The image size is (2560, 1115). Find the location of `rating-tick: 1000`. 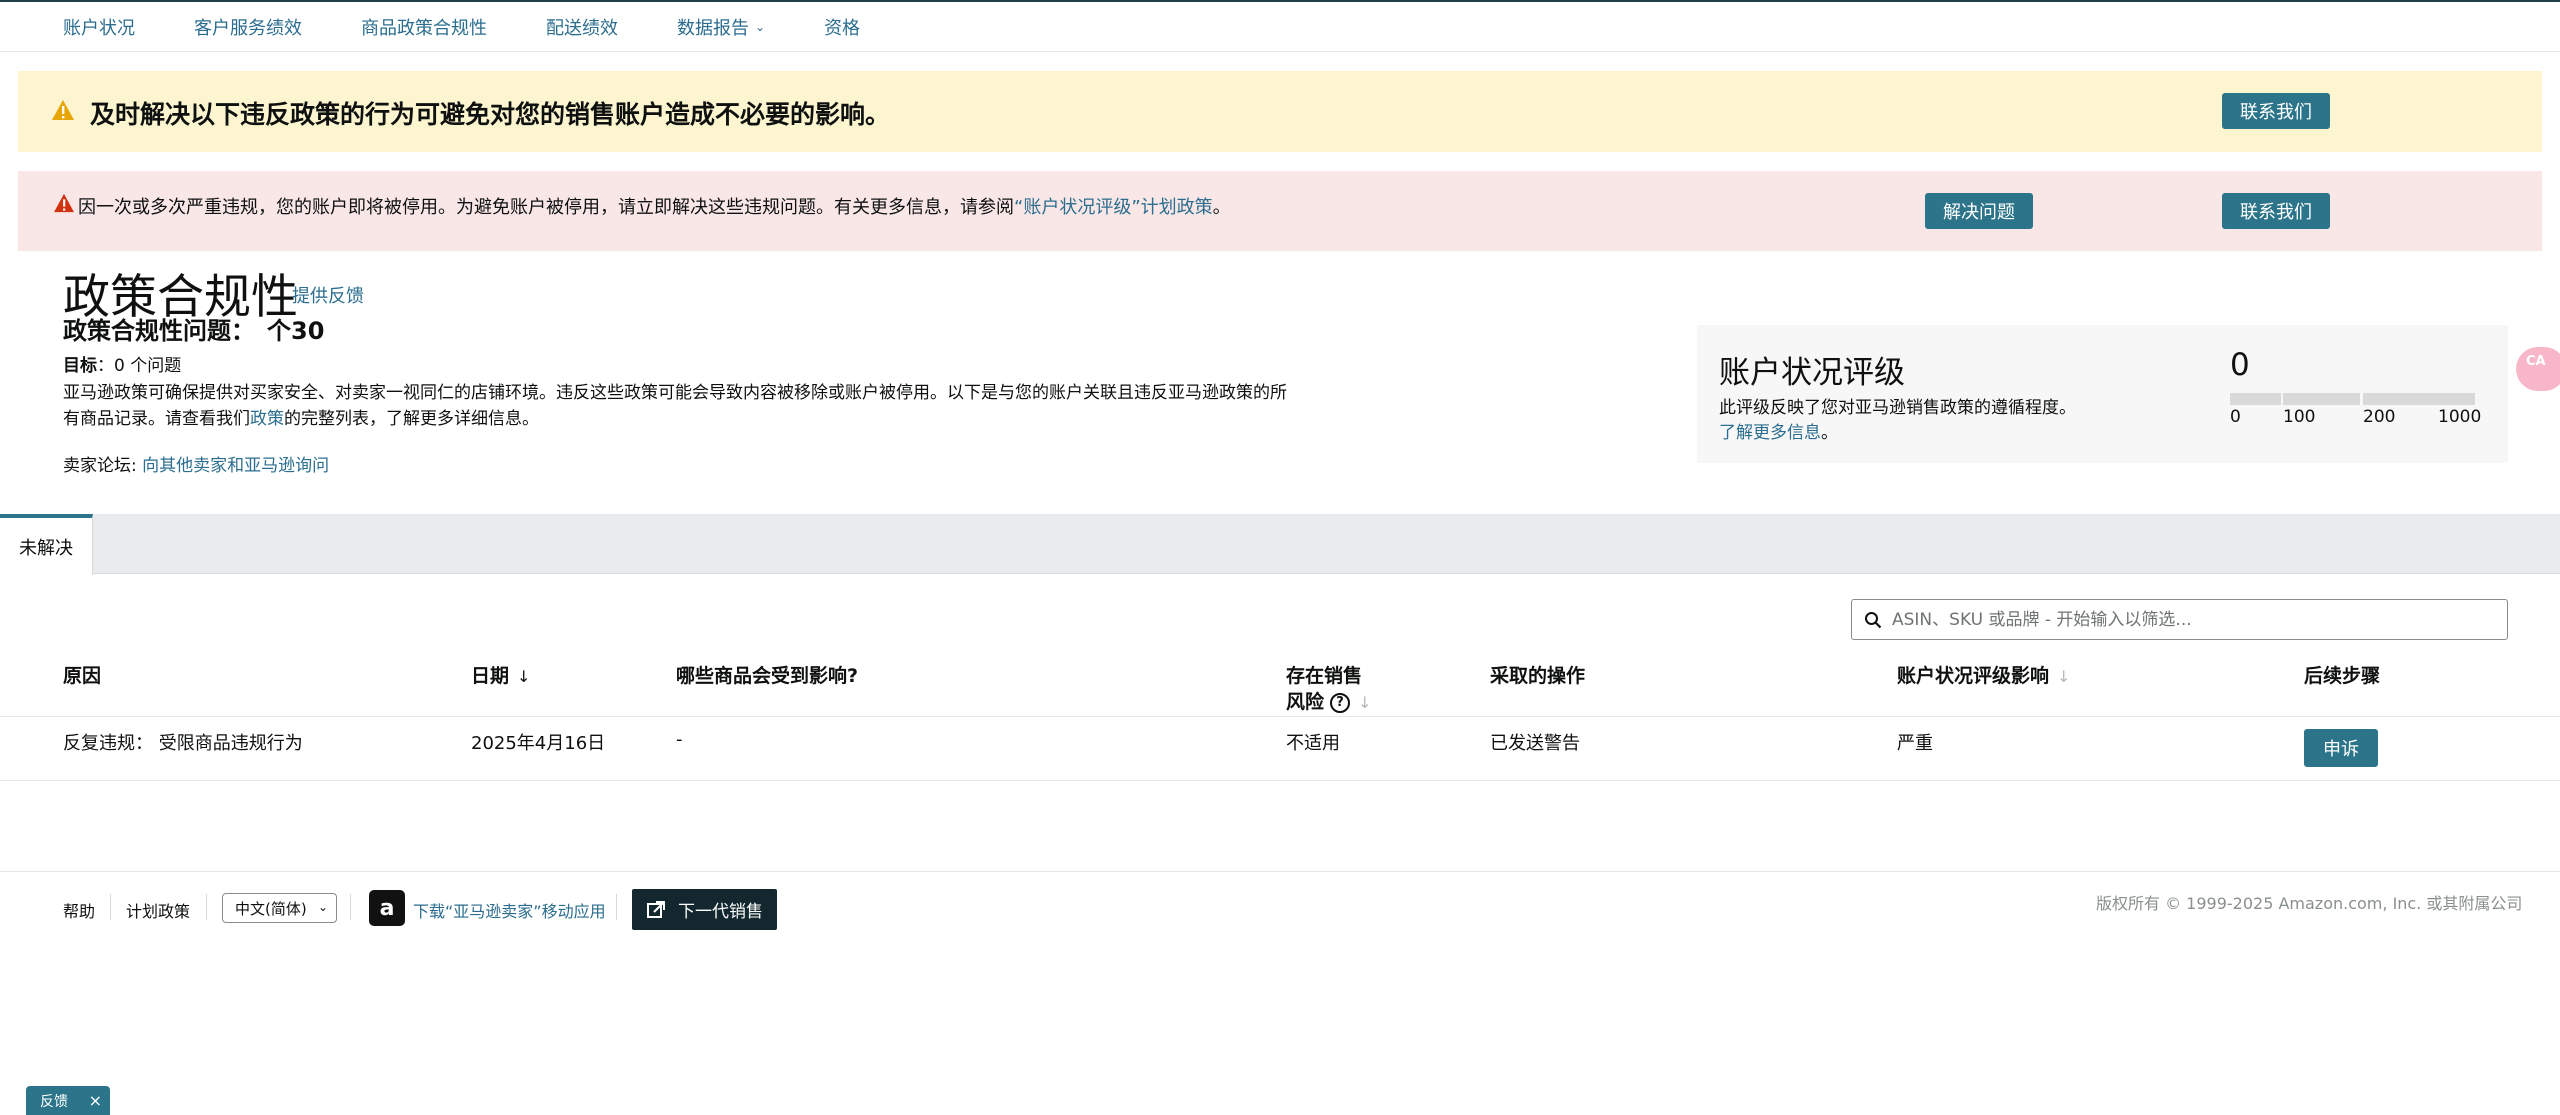

rating-tick: 1000 is located at coordinates (2460, 417).